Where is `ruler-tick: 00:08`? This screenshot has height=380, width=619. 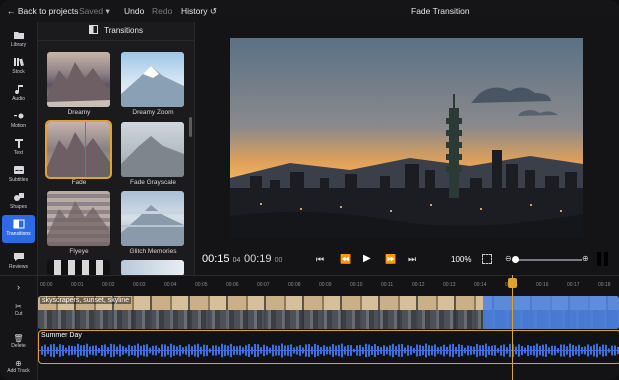
ruler-tick: 00:08 is located at coordinates (294, 285).